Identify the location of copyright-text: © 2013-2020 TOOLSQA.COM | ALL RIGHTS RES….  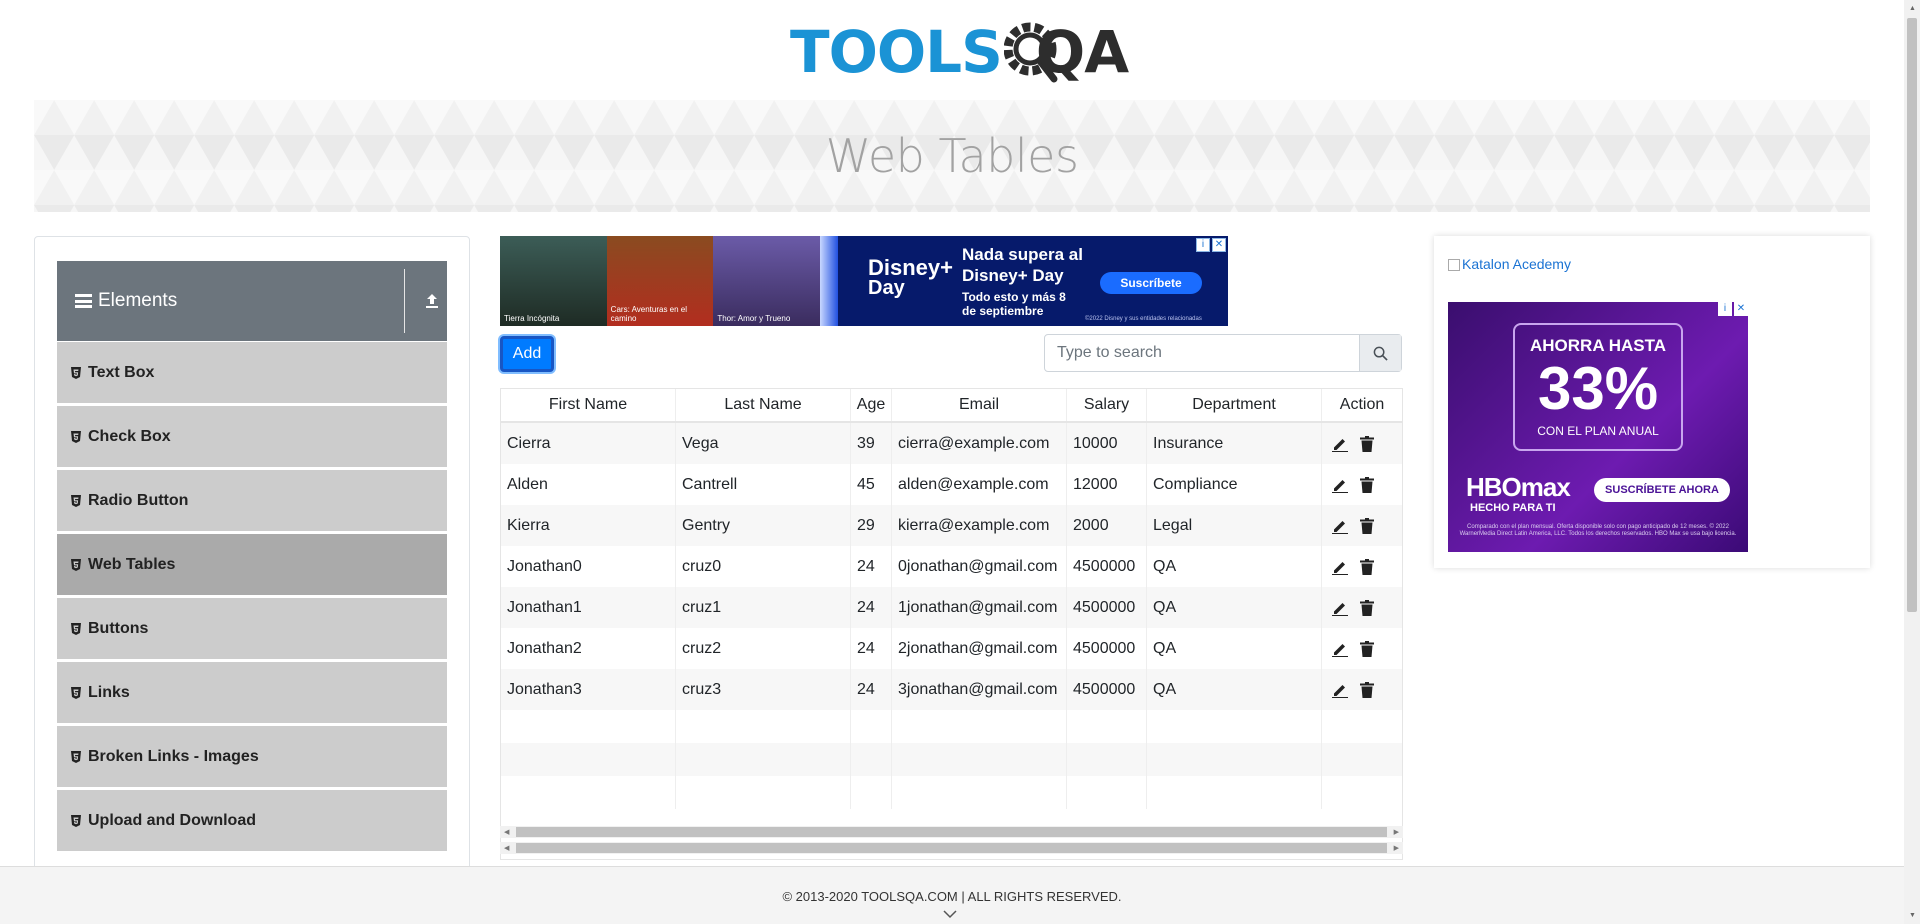
(952, 896).